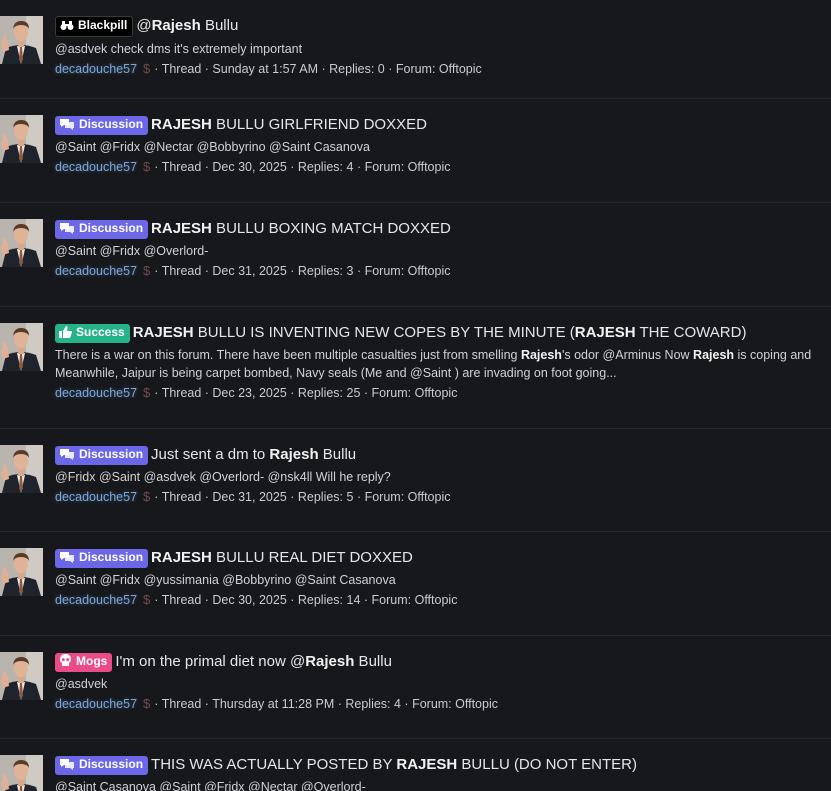 The width and height of the screenshot is (831, 791). What do you see at coordinates (100, 332) in the screenshot?
I see `thread-prefix-text: Success` at bounding box center [100, 332].